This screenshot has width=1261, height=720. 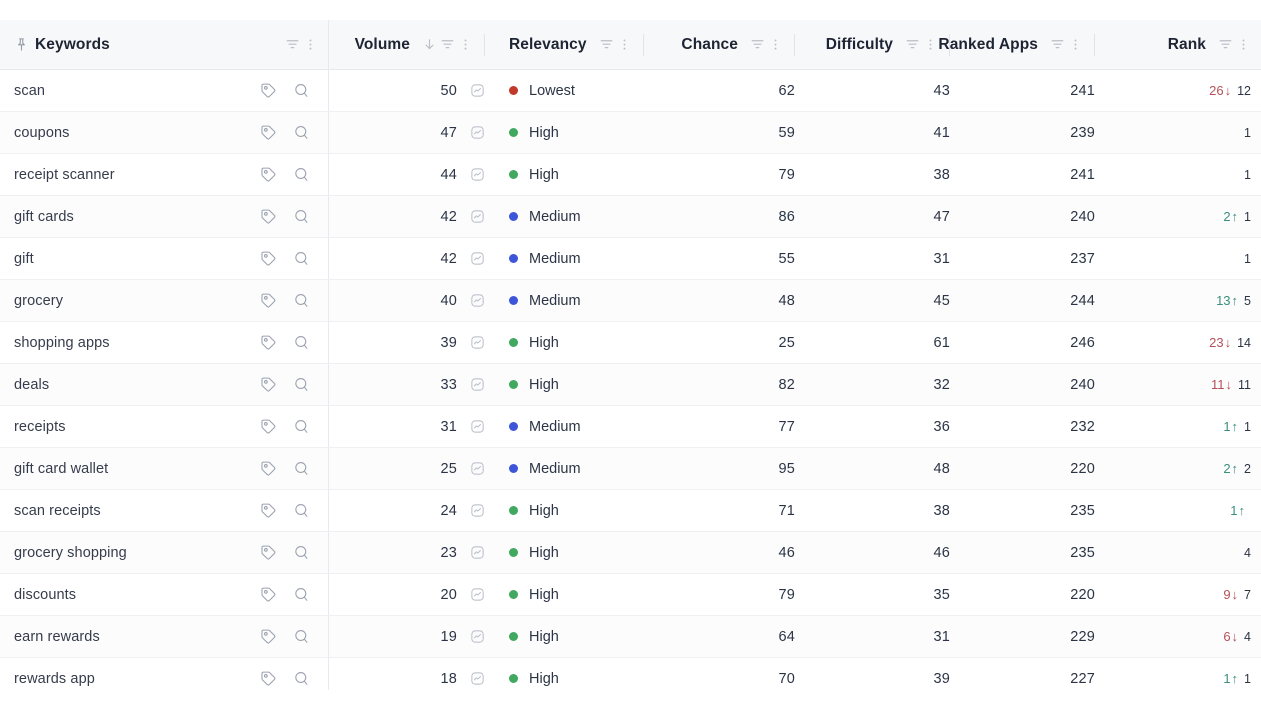 I want to click on table-row: gift cards 42 Medium 86 47 240 2 ↑ 1, so click(x=630, y=216).